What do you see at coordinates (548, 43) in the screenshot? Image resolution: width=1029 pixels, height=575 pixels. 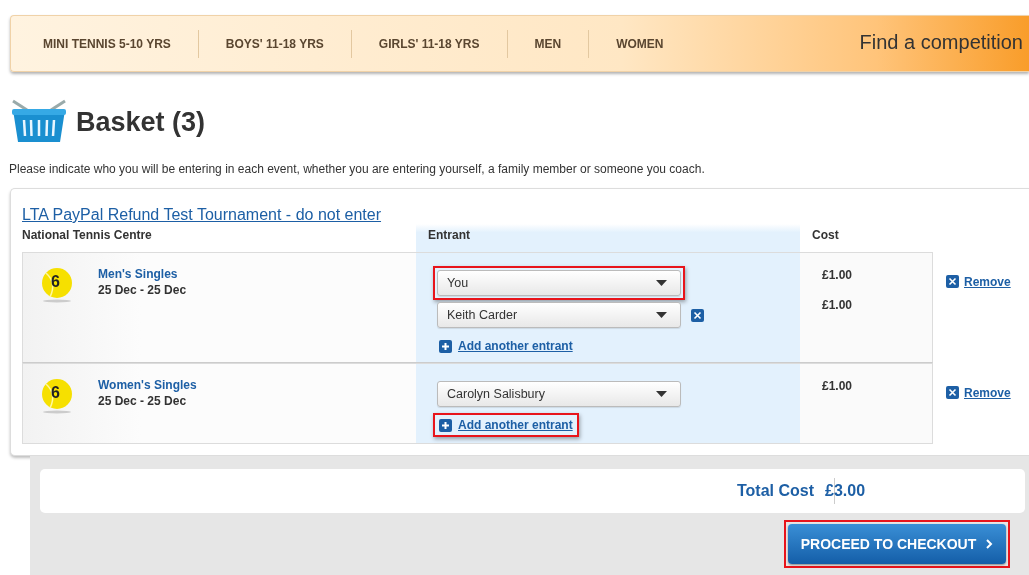 I see `nav-link: MEN` at bounding box center [548, 43].